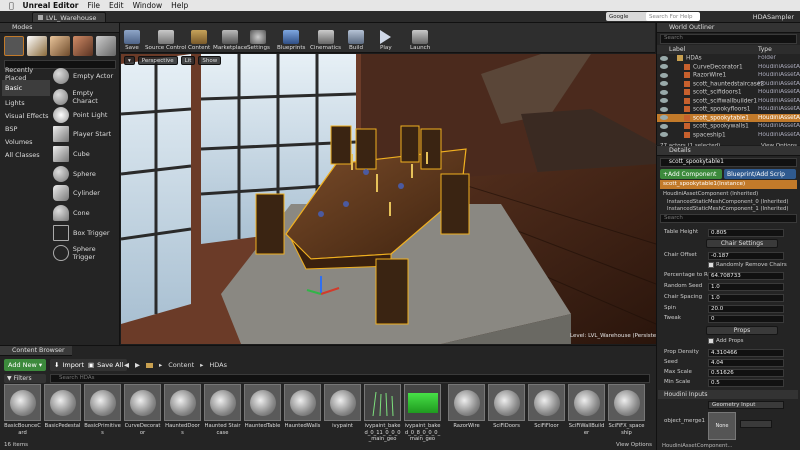  I want to click on place-mode-icon, so click(14, 46).